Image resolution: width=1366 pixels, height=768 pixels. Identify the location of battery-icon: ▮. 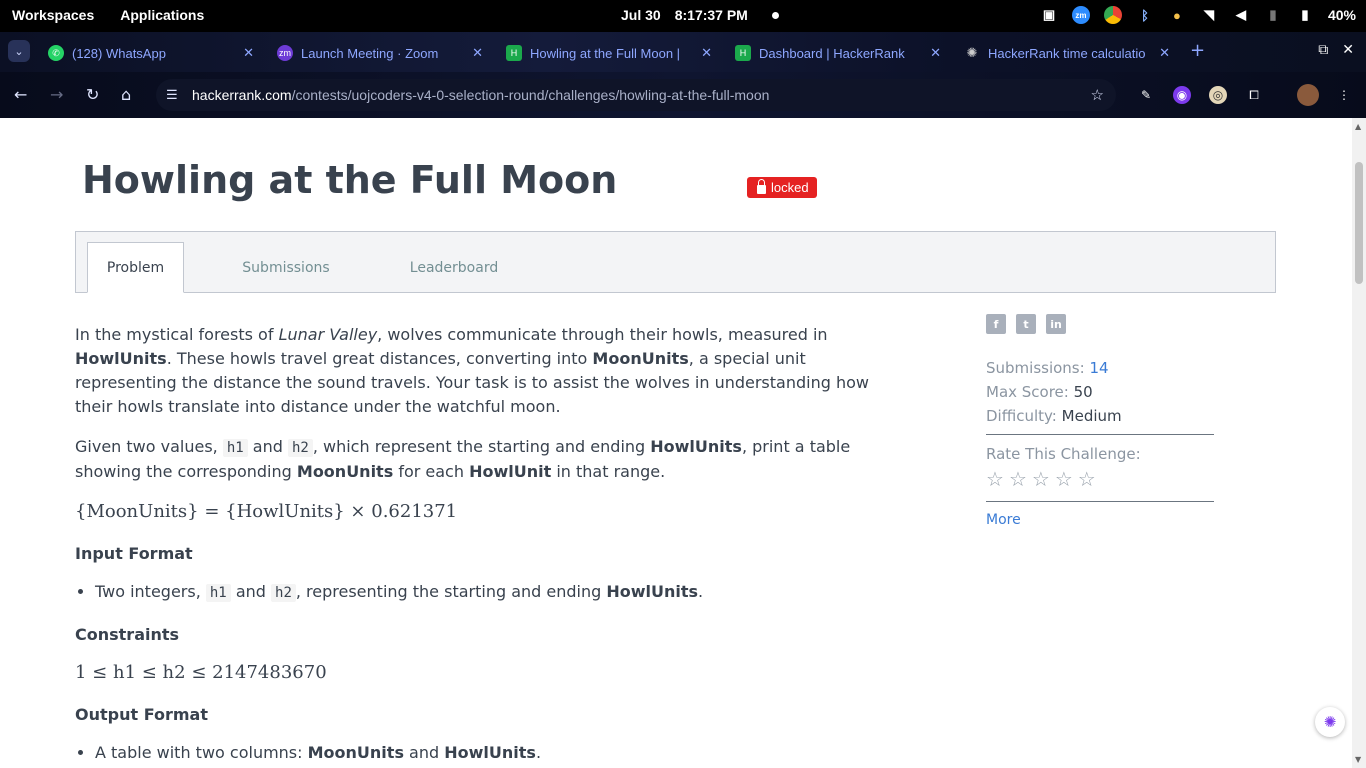
(1305, 15).